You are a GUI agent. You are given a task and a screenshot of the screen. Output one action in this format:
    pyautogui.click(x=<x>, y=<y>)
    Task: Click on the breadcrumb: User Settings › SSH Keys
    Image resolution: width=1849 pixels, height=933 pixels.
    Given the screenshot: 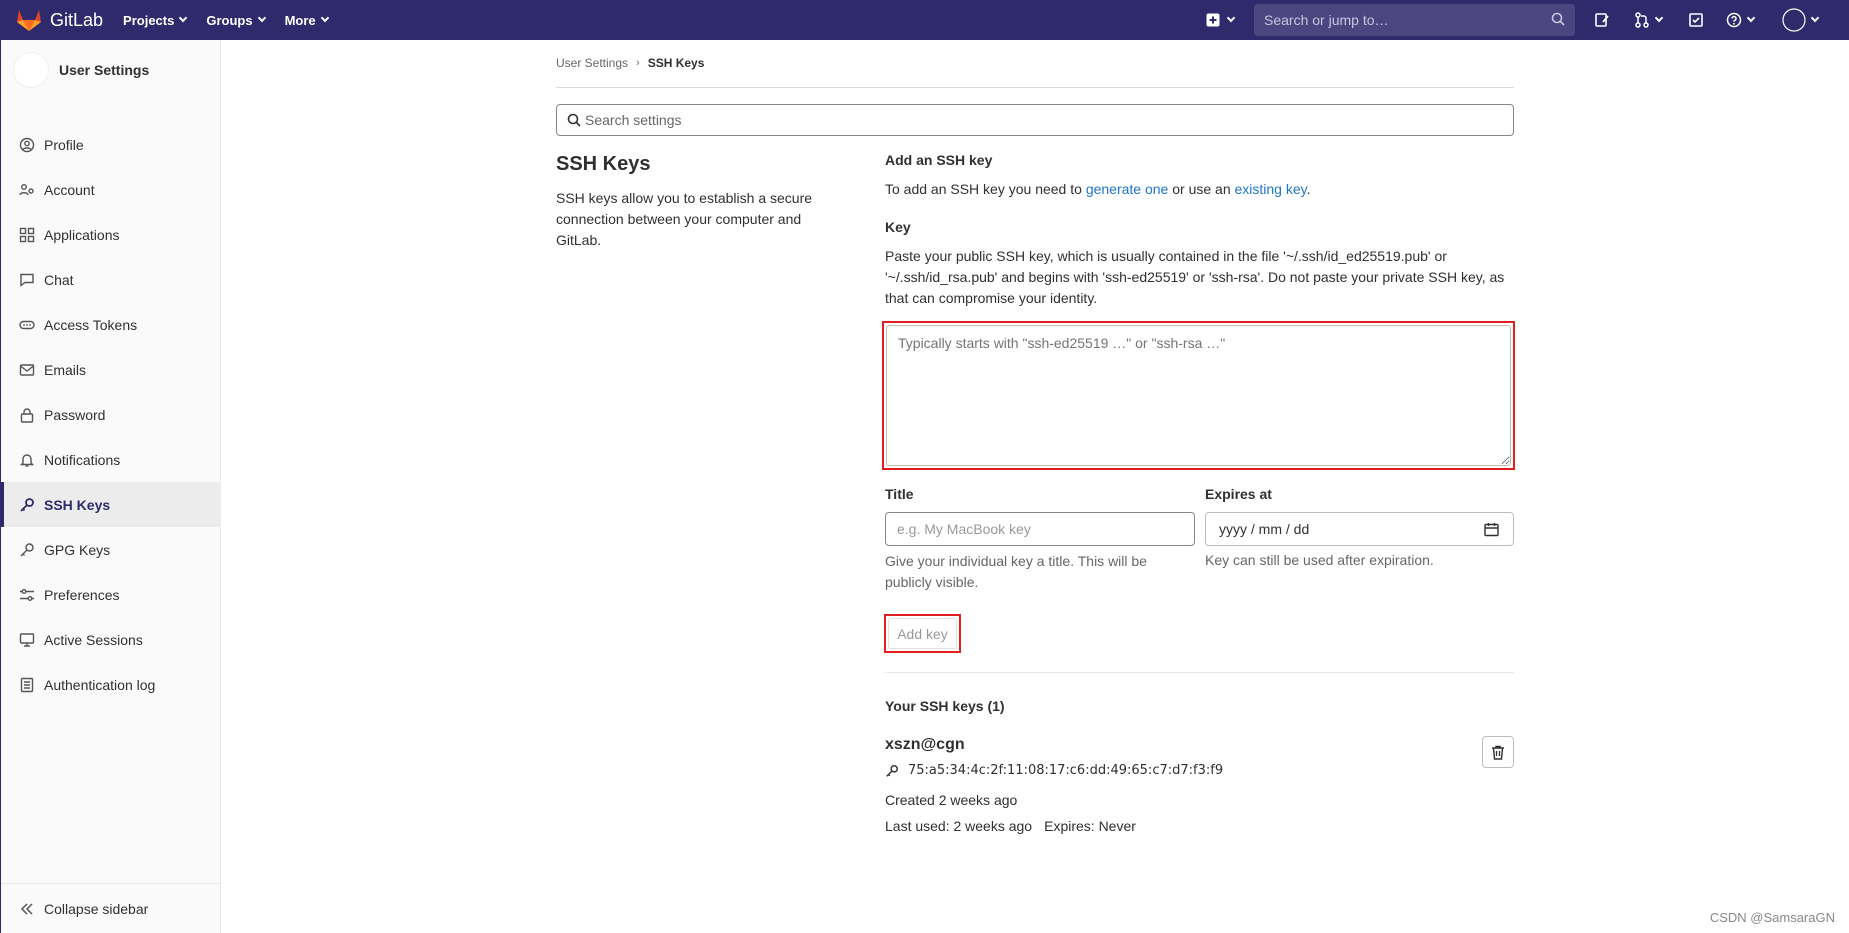 What is the action you would take?
    pyautogui.click(x=630, y=63)
    